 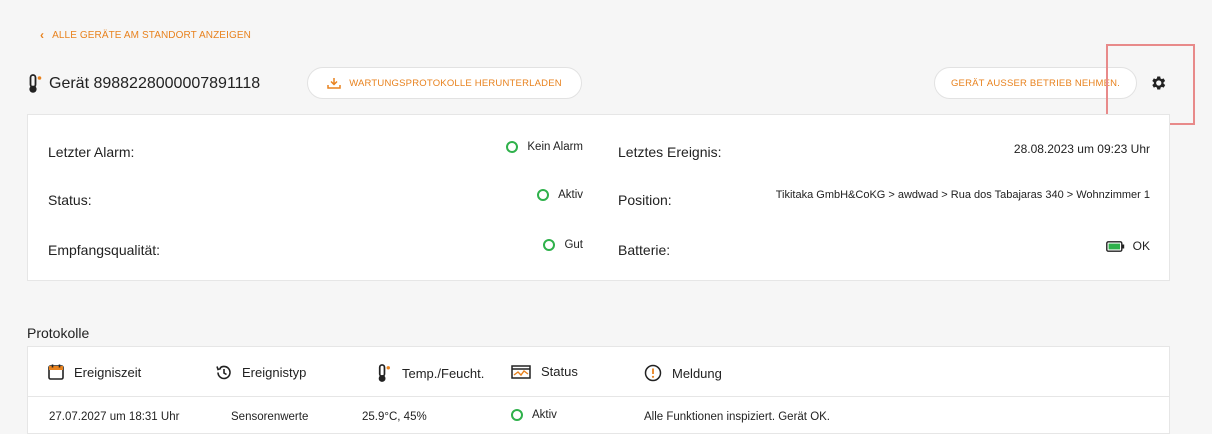 I want to click on last-alarm-label: Letzter Alarm:, so click(x=91, y=152).